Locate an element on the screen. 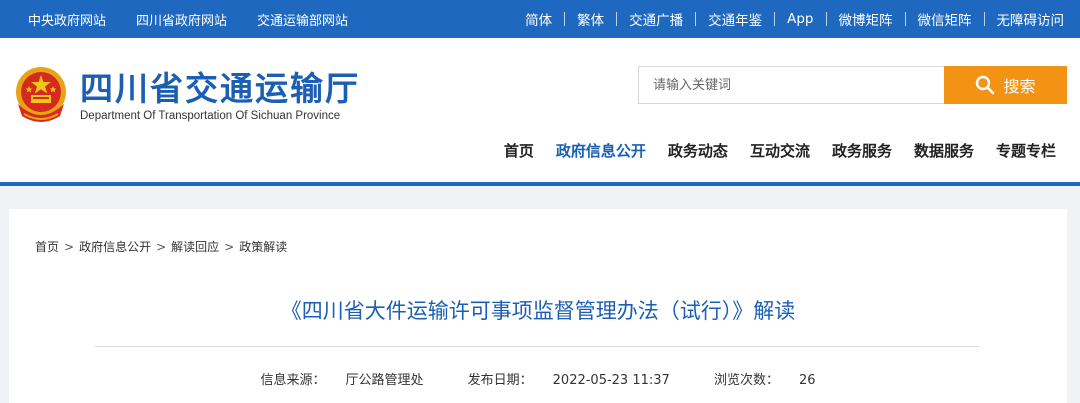 Image resolution: width=1080 pixels, height=403 pixels. nav-services: 政务服务 is located at coordinates (862, 150).